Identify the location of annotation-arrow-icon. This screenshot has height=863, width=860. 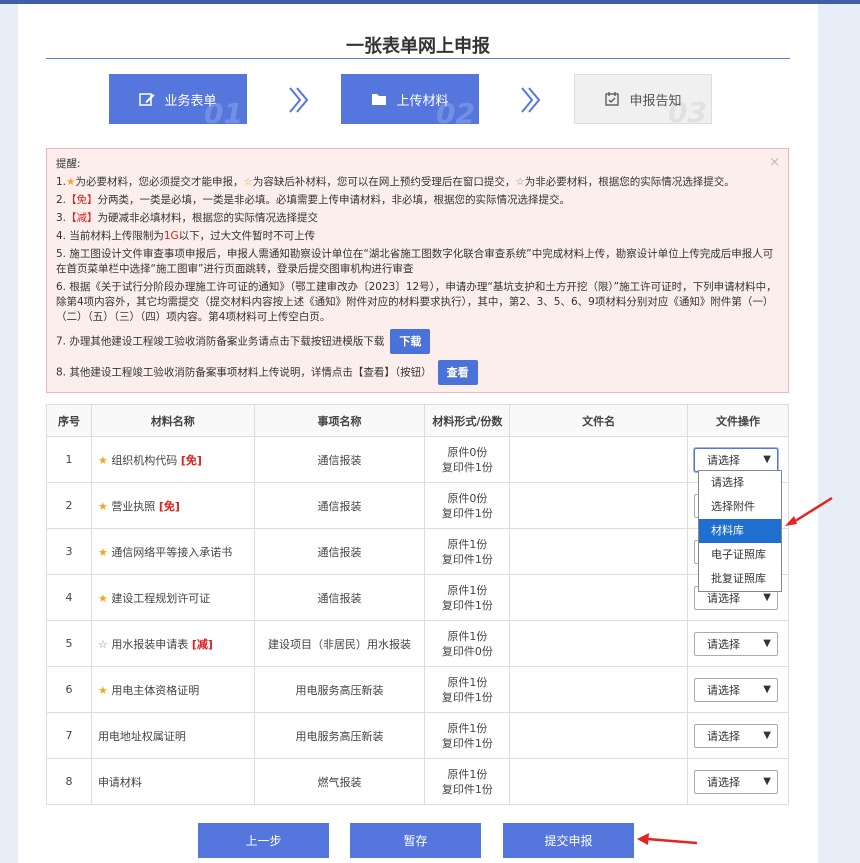
(667, 839).